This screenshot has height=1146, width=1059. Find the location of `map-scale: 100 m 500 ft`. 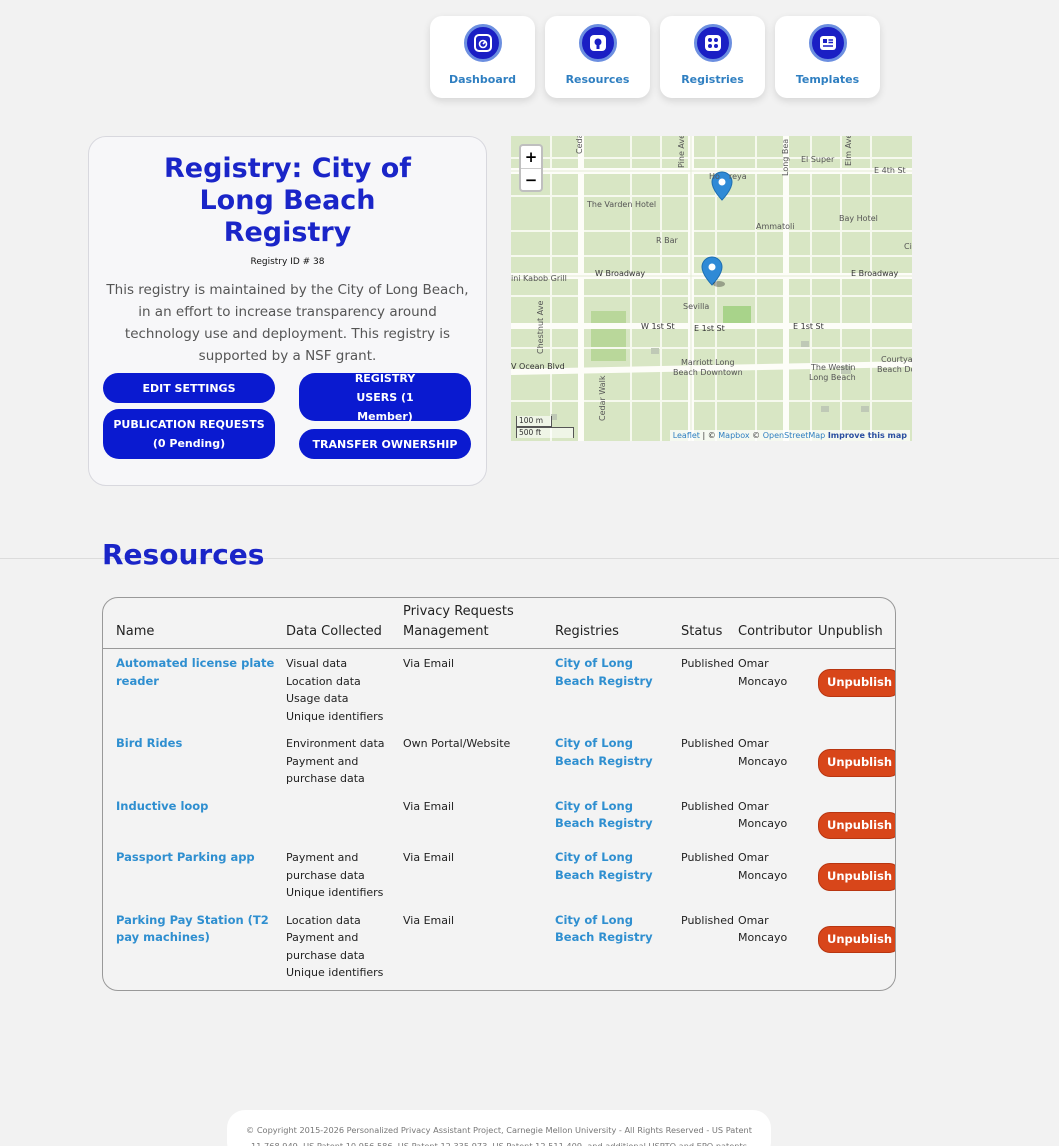

map-scale: 100 m 500 ft is located at coordinates (545, 427).